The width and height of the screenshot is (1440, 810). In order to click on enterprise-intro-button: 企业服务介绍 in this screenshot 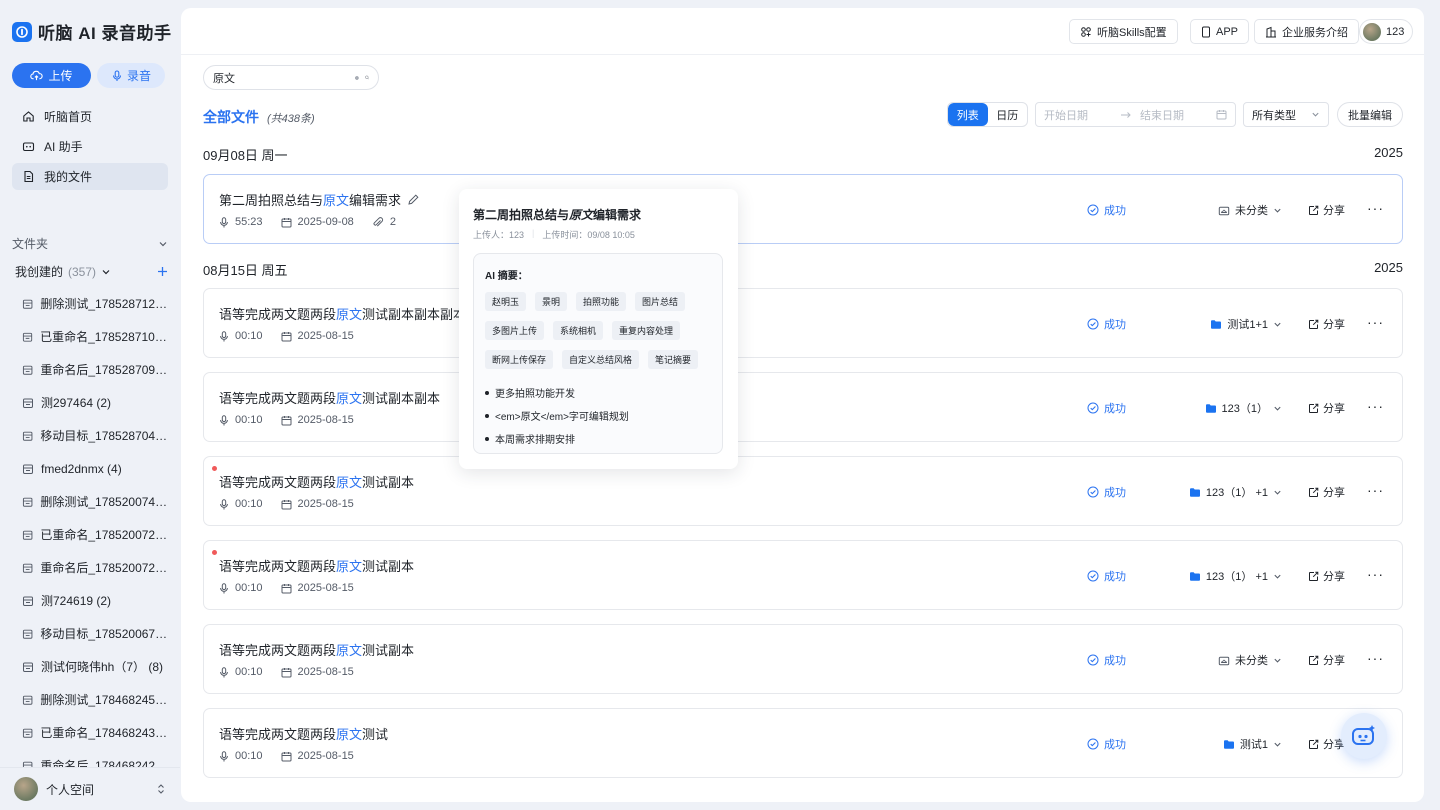, I will do `click(1306, 31)`.